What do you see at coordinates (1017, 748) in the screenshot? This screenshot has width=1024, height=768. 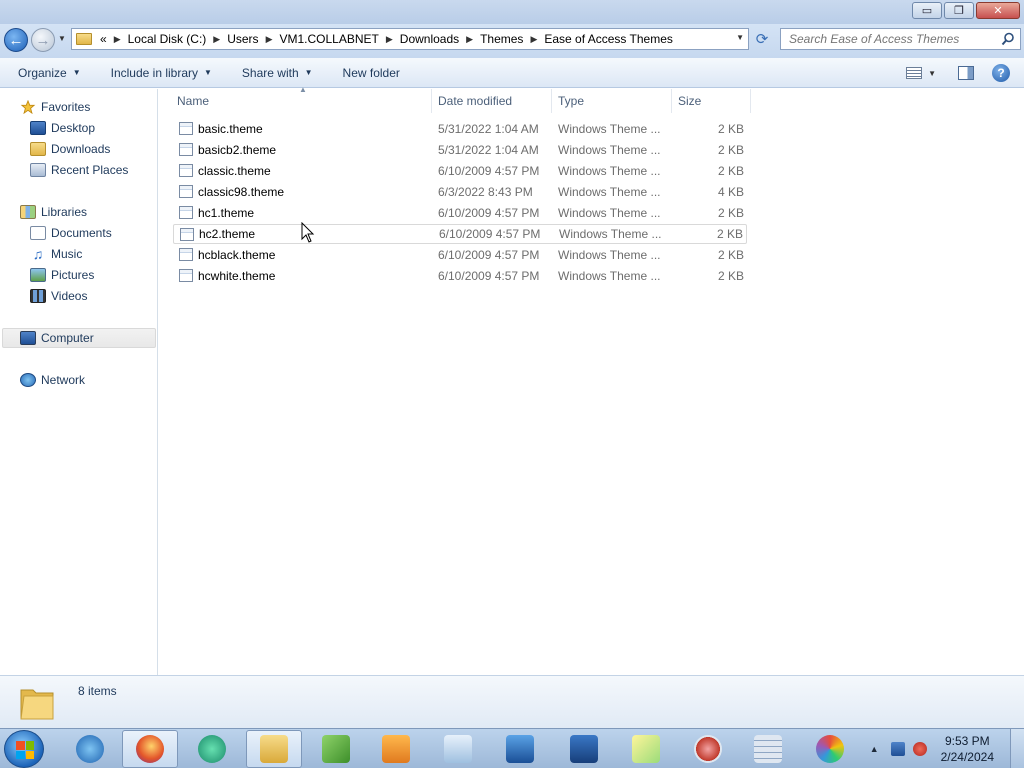 I see `show-desktop-button` at bounding box center [1017, 748].